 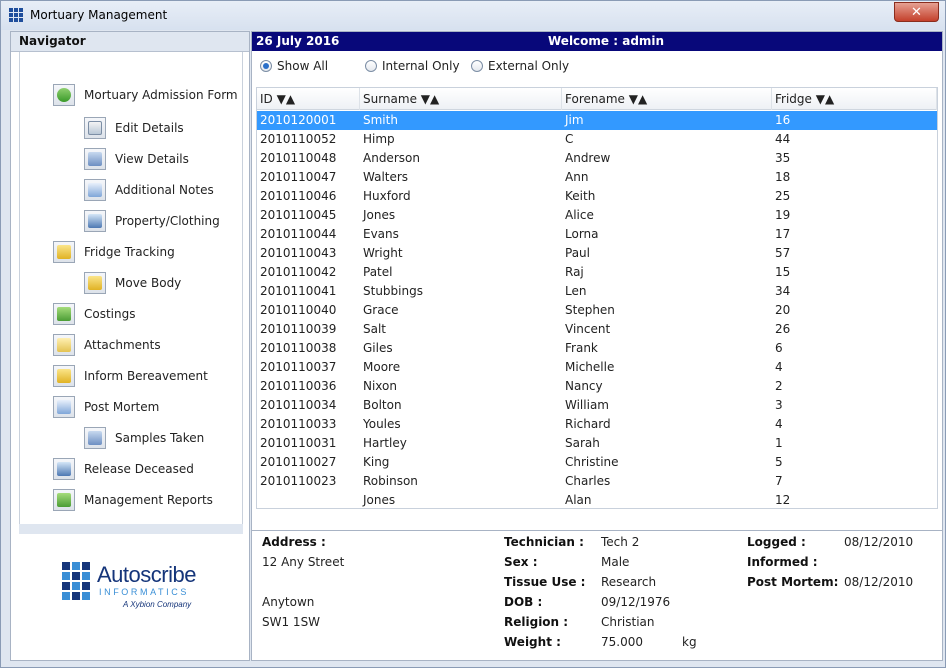 I want to click on notes-icon, so click(x=95, y=190).